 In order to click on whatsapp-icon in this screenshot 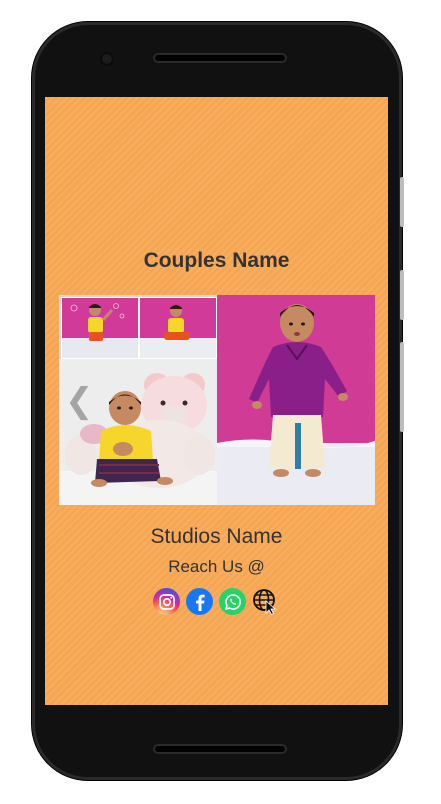, I will do `click(232, 601)`.